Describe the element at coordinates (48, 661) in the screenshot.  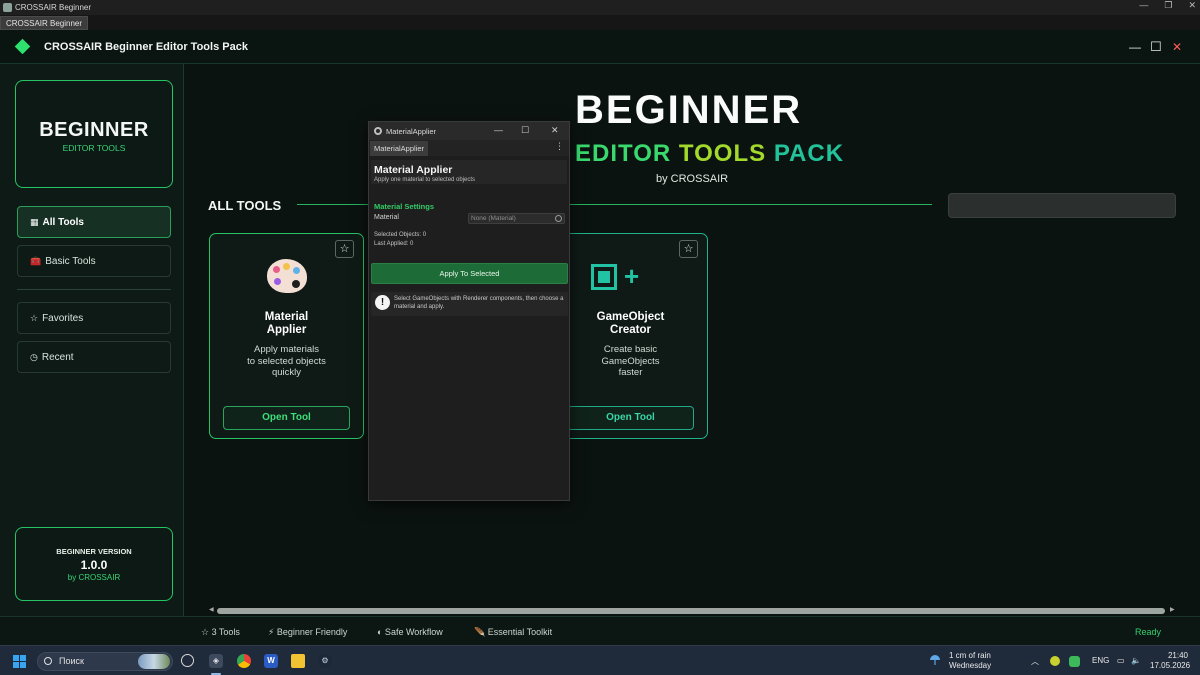
I see `search-icon` at that location.